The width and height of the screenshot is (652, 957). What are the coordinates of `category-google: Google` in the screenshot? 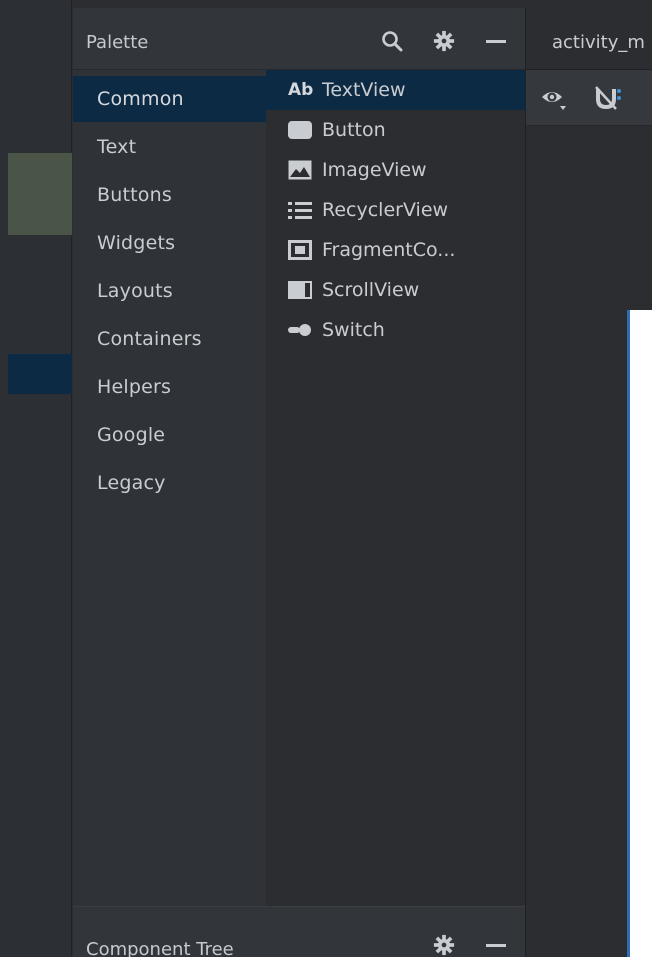 It's located at (169, 435).